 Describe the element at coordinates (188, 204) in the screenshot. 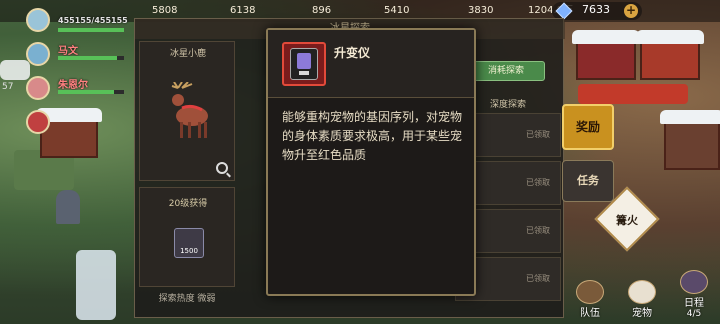

I see `reward-title: 20级获得` at that location.